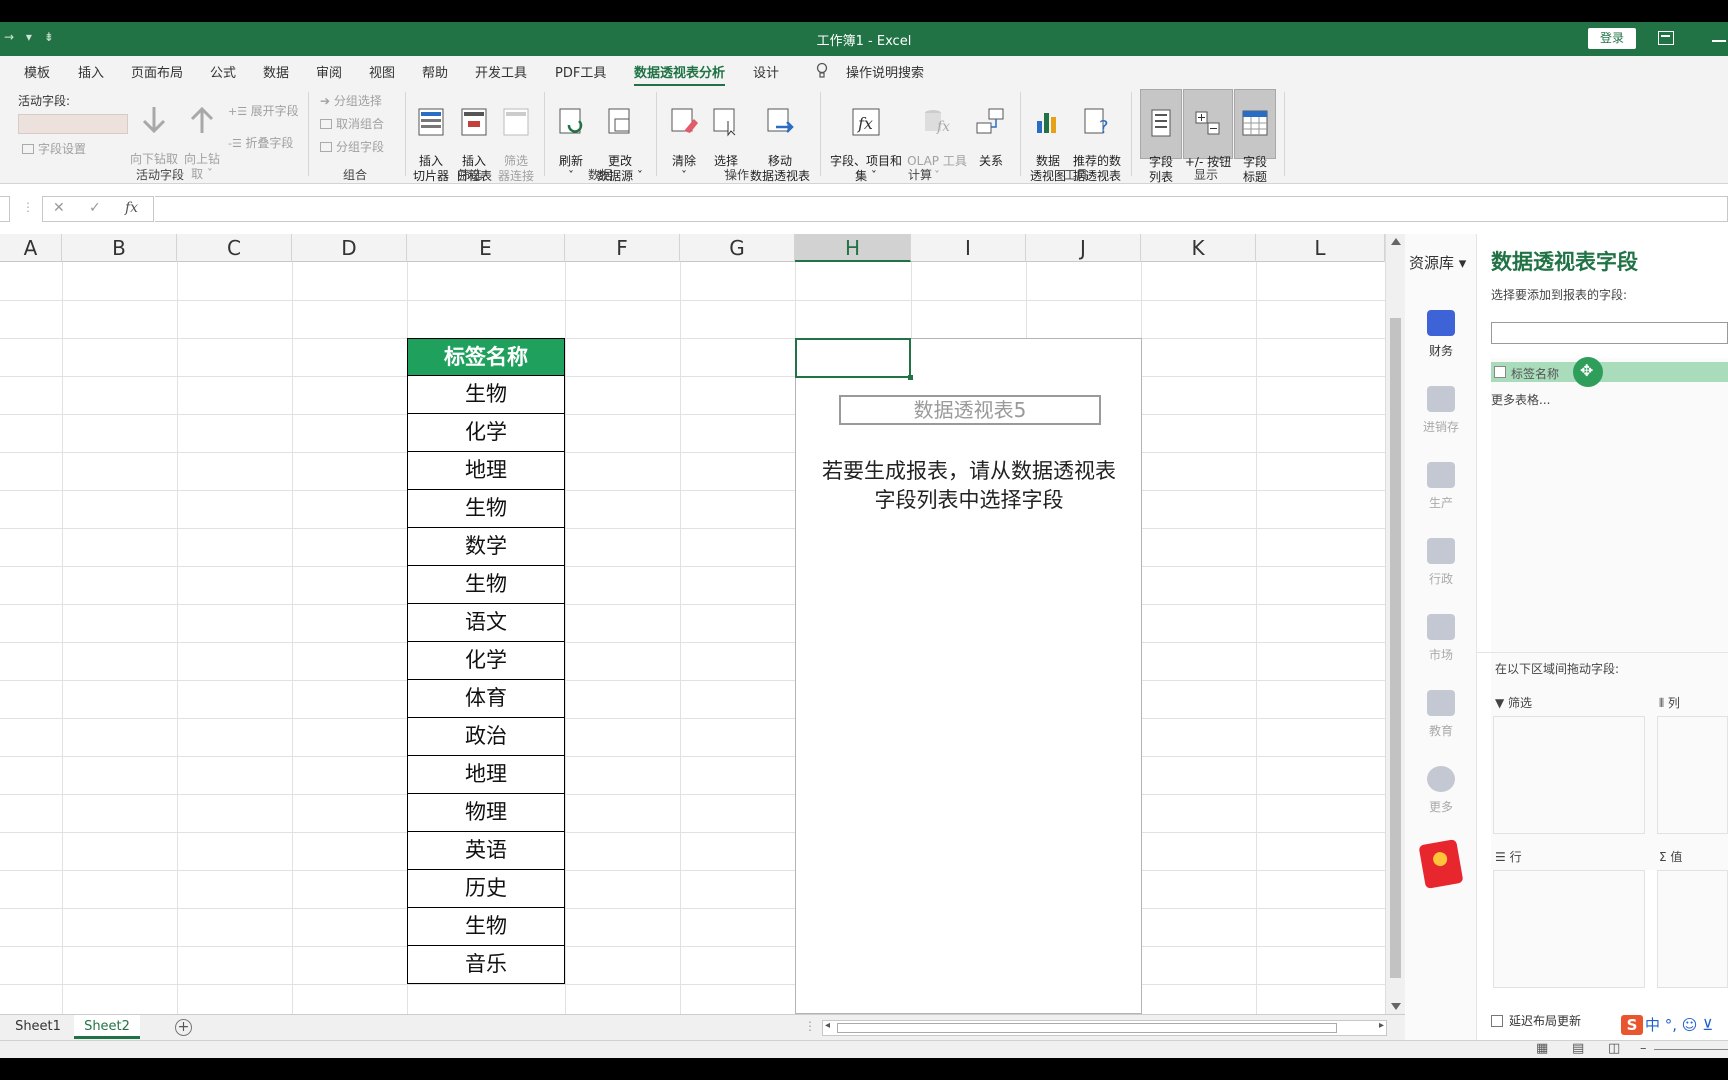 This screenshot has width=1728, height=1080. Describe the element at coordinates (853, 248) in the screenshot. I see `column-header-h: H` at that location.